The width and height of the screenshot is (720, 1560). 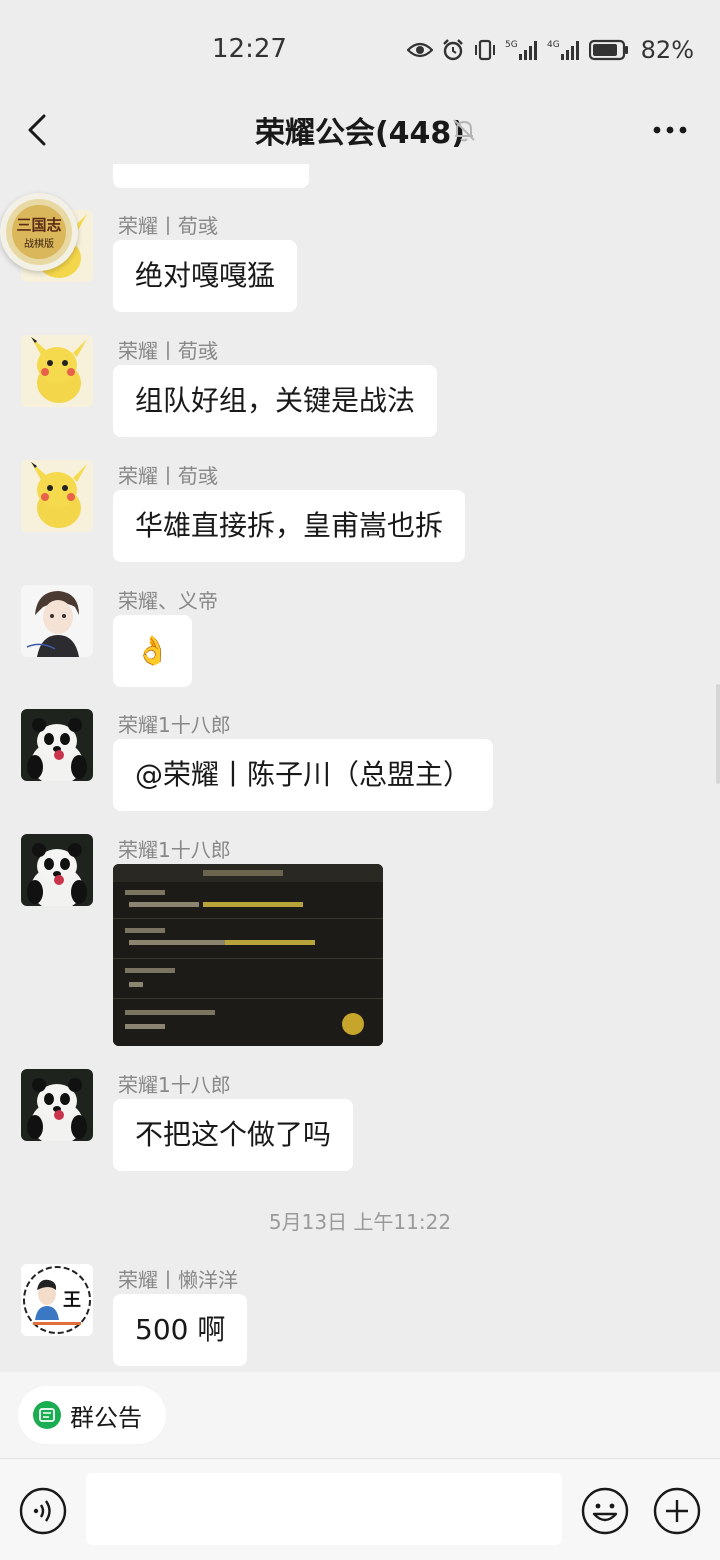 What do you see at coordinates (521, 50) in the screenshot?
I see `signal-5g-icon: 5G` at bounding box center [521, 50].